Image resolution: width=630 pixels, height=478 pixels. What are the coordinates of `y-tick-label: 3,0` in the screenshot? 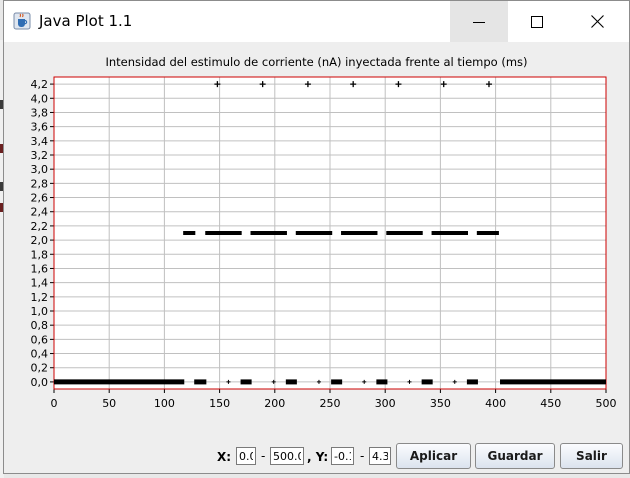 It's located at (40, 169).